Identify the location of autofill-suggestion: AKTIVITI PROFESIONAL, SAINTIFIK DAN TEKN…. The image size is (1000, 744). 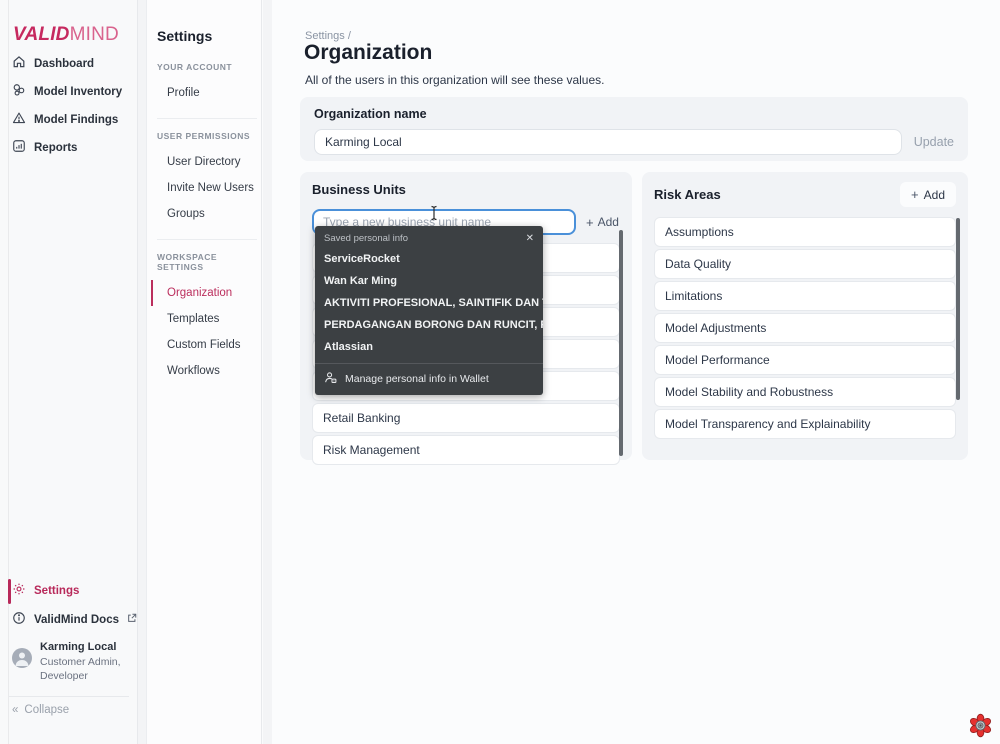
(429, 303).